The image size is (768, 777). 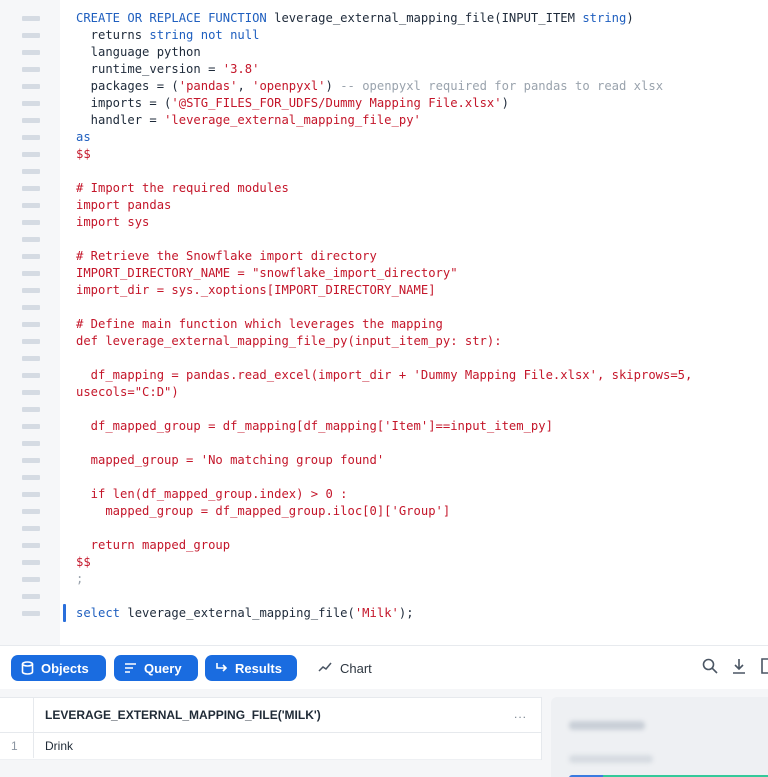 I want to click on code-token: runtime_version =, so click(x=149, y=69).